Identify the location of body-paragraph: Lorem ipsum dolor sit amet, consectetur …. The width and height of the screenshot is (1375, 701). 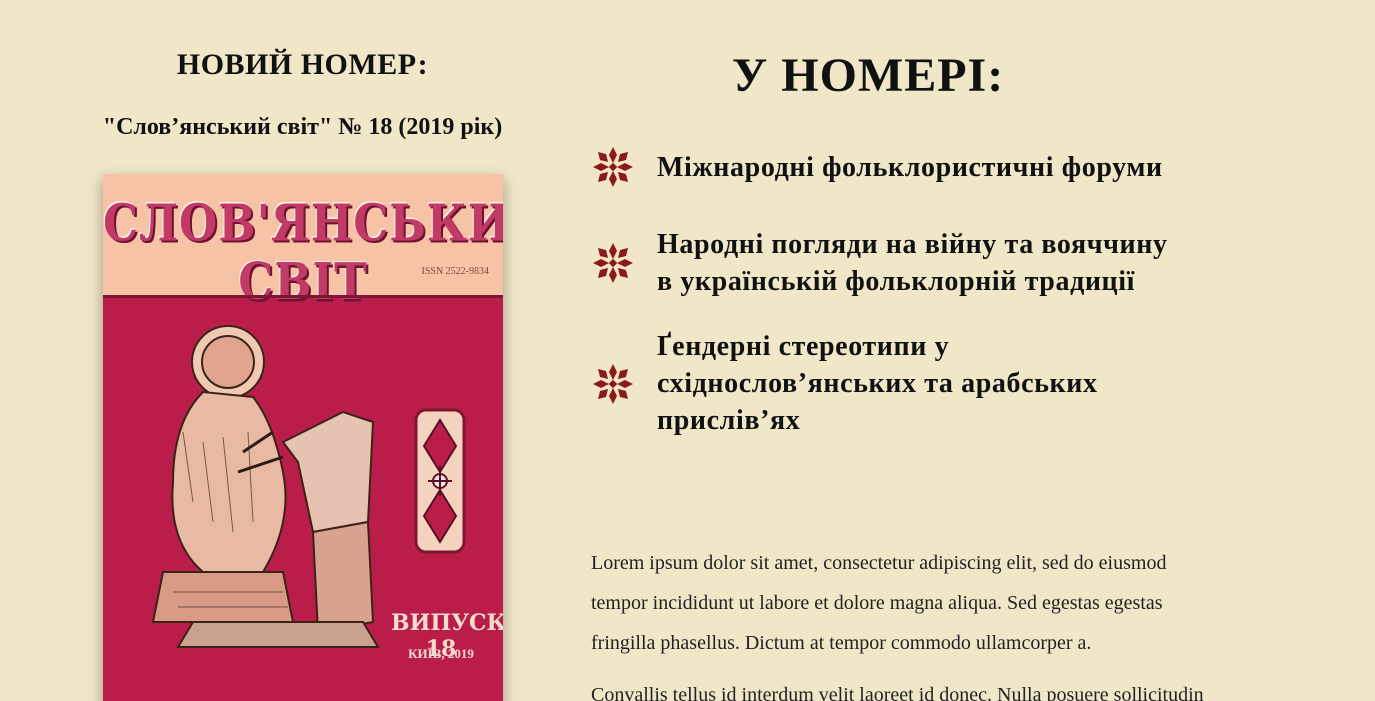
(951, 603).